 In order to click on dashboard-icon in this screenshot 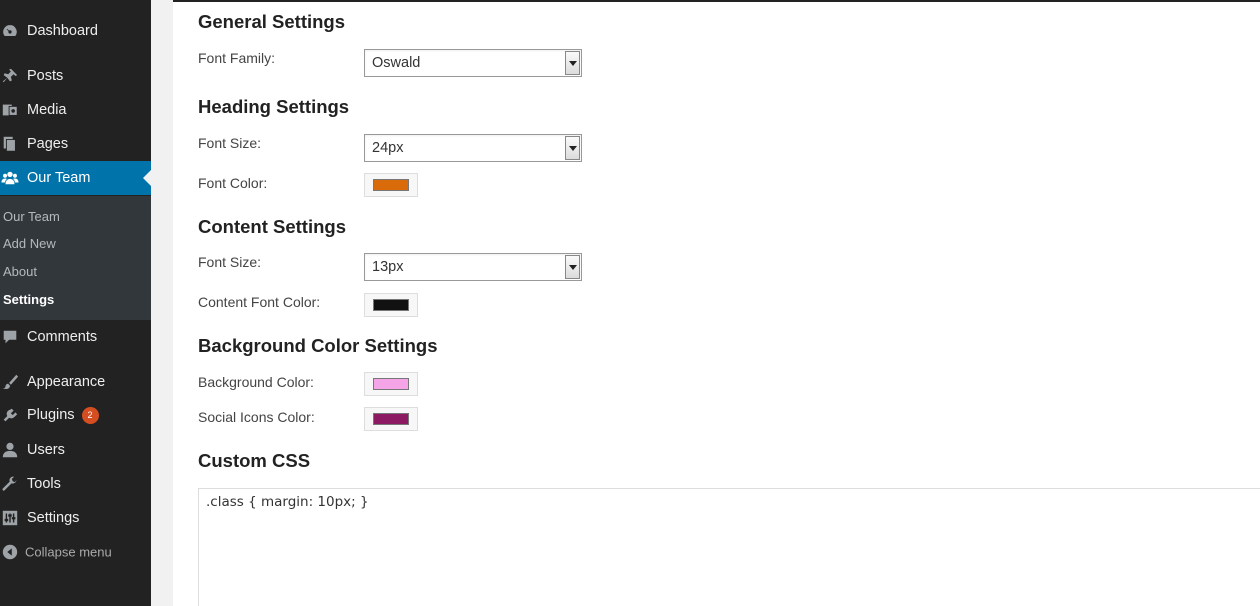, I will do `click(10, 31)`.